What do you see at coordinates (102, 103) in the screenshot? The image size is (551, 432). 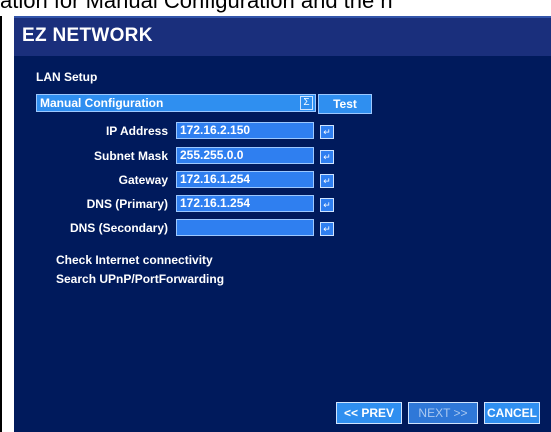 I see `lan-mode-value: Manual Configuration` at bounding box center [102, 103].